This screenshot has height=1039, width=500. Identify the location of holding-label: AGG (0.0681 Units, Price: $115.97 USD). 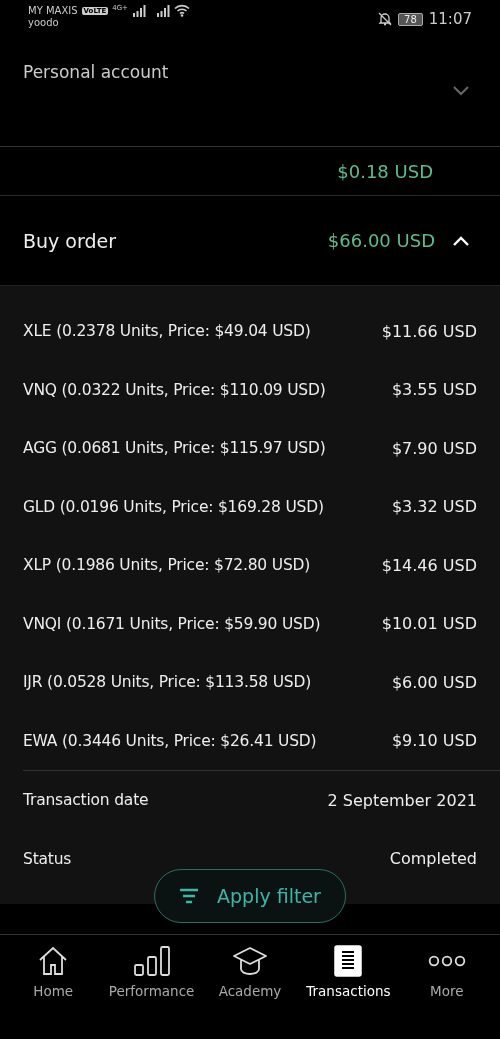
(174, 448).